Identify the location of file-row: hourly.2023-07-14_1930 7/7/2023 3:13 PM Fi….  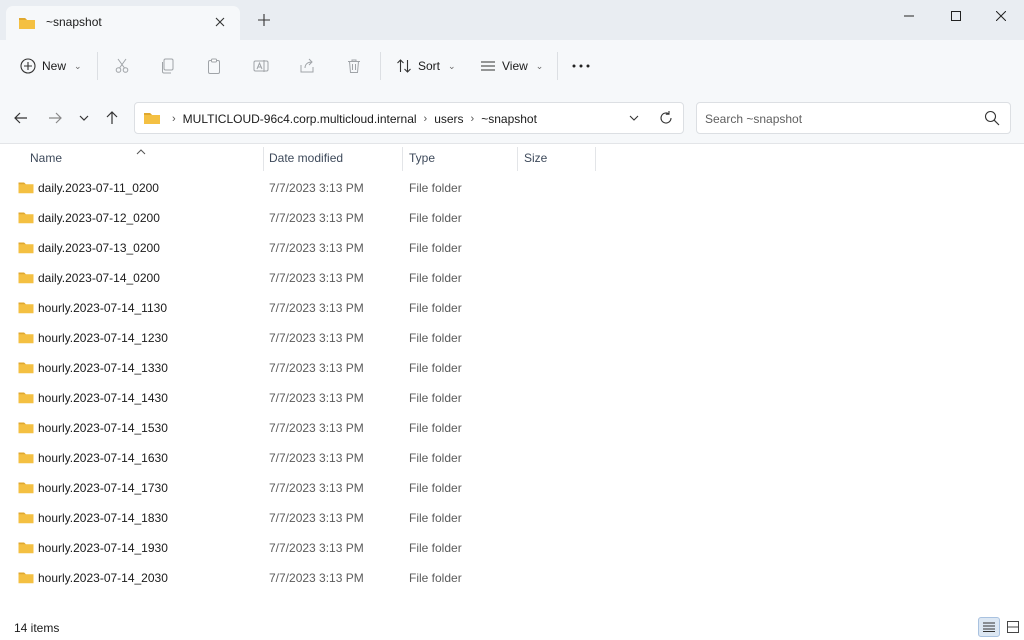
(512, 548).